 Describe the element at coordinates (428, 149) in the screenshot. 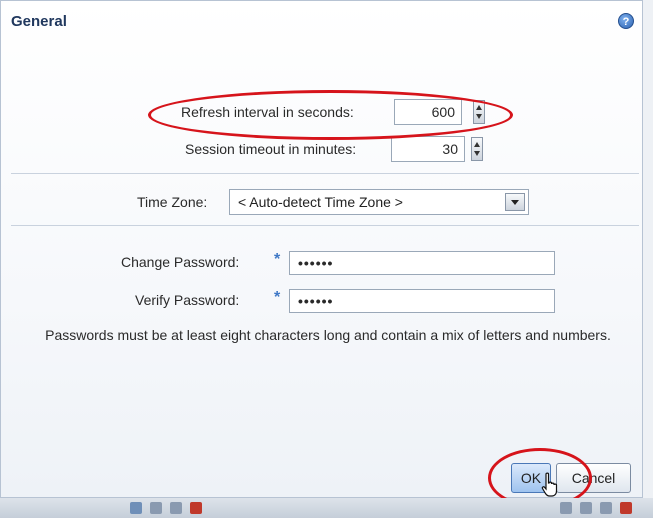

I see `session-timeout-input: 30` at that location.